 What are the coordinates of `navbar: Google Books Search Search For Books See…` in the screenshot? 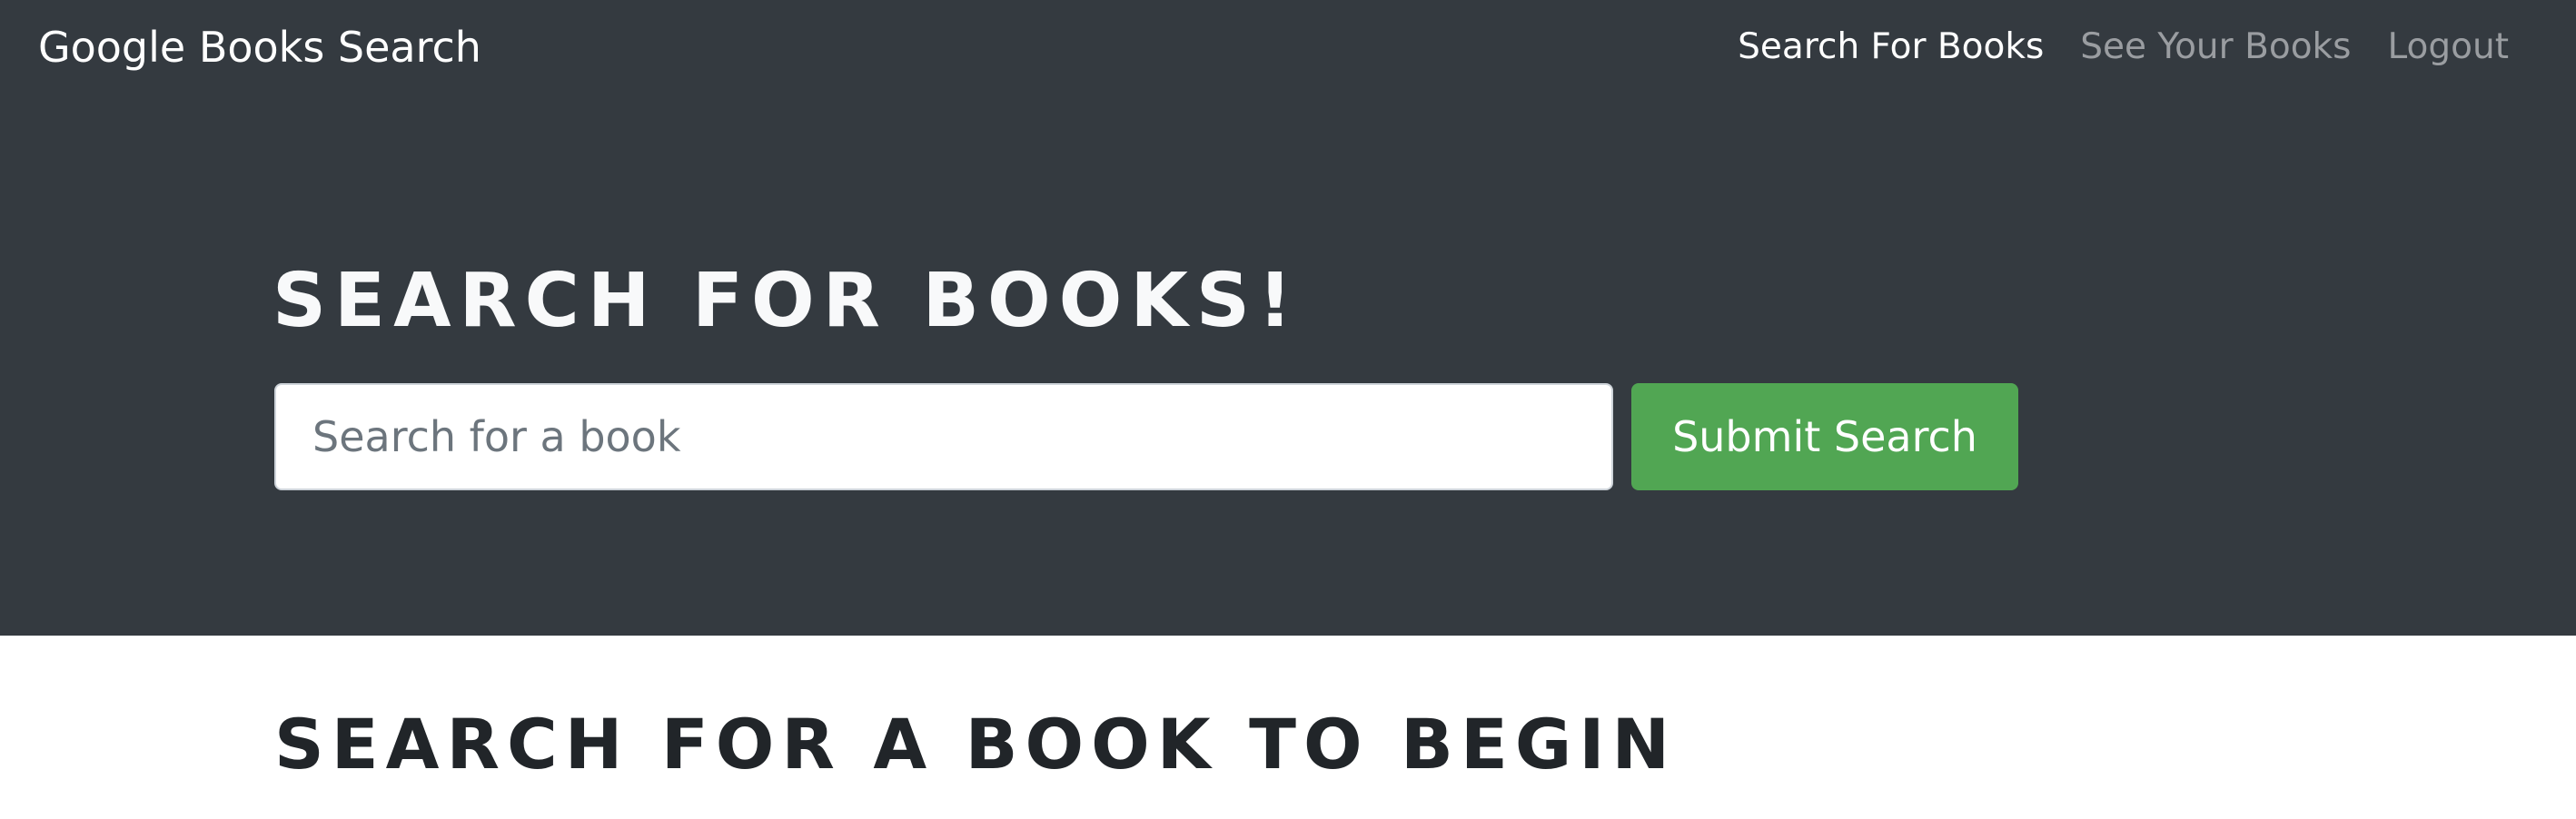 It's located at (1288, 47).